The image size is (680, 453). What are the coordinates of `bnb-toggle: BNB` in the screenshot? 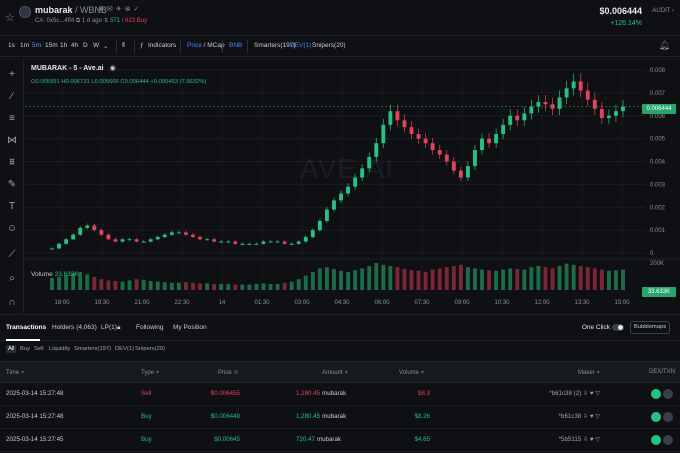 It's located at (235, 45).